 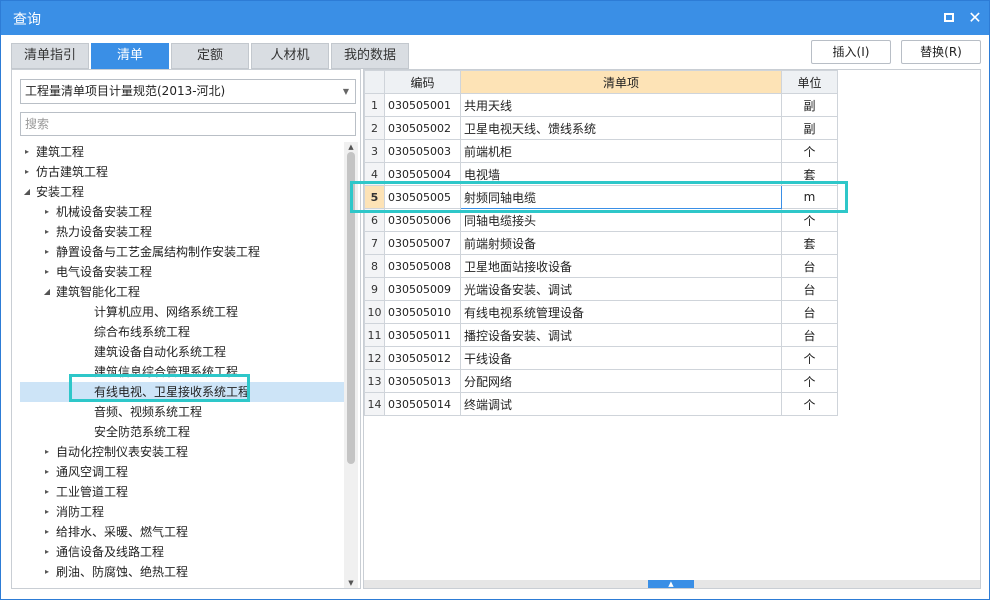 I want to click on tree-item: ▸ 热力设备安装工程, so click(x=182, y=232).